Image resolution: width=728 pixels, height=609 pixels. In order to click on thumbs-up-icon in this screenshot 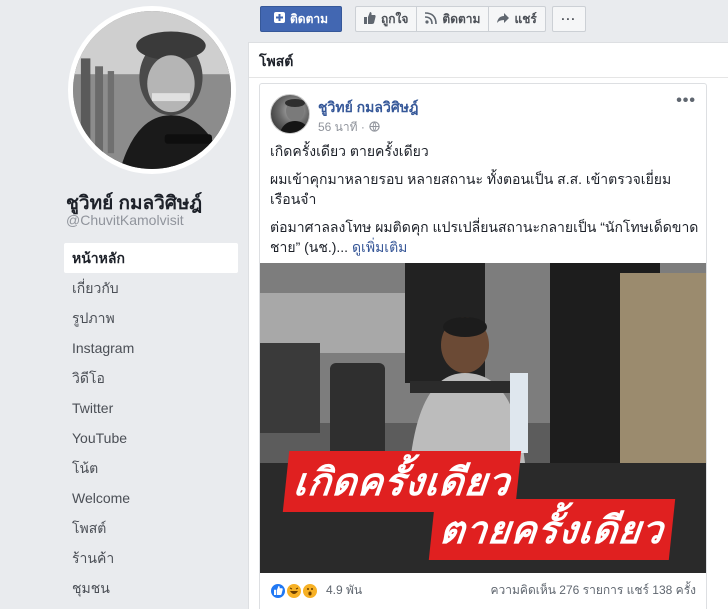, I will do `click(370, 19)`.